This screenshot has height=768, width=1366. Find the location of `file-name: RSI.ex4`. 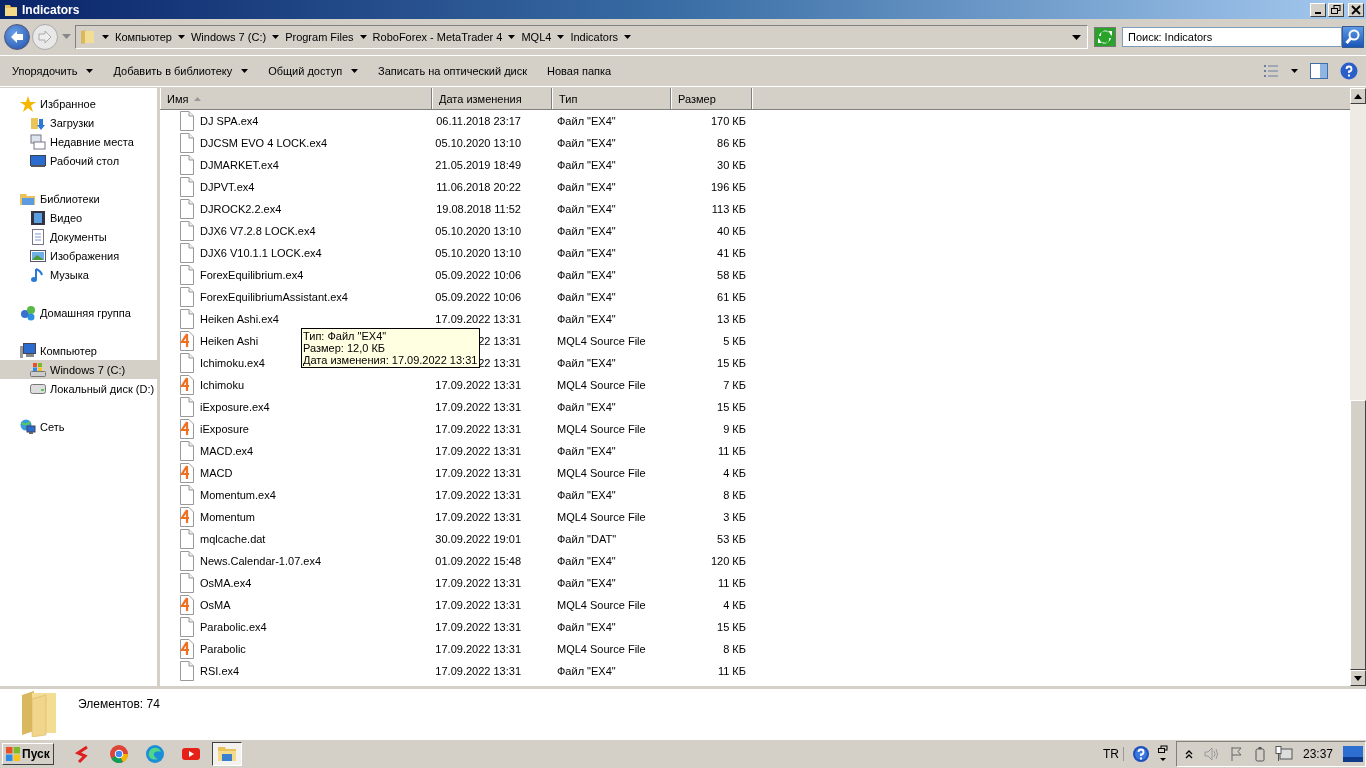

file-name: RSI.ex4 is located at coordinates (296, 671).